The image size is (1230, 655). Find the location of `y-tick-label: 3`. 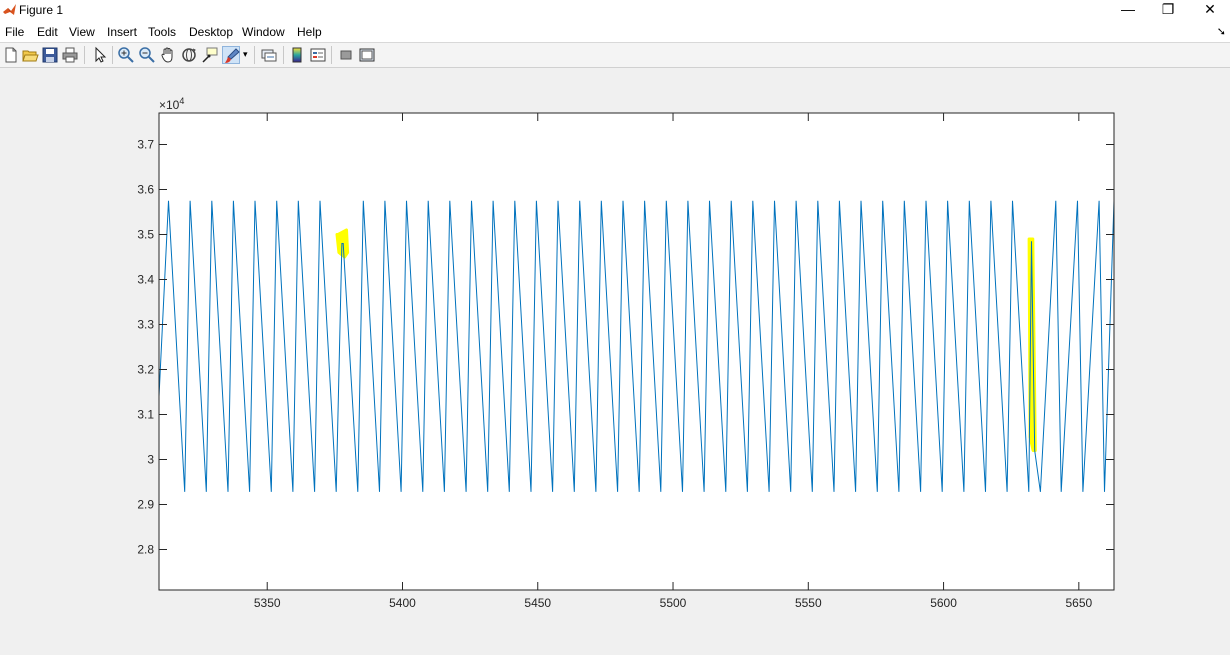

y-tick-label: 3 is located at coordinates (150, 460).